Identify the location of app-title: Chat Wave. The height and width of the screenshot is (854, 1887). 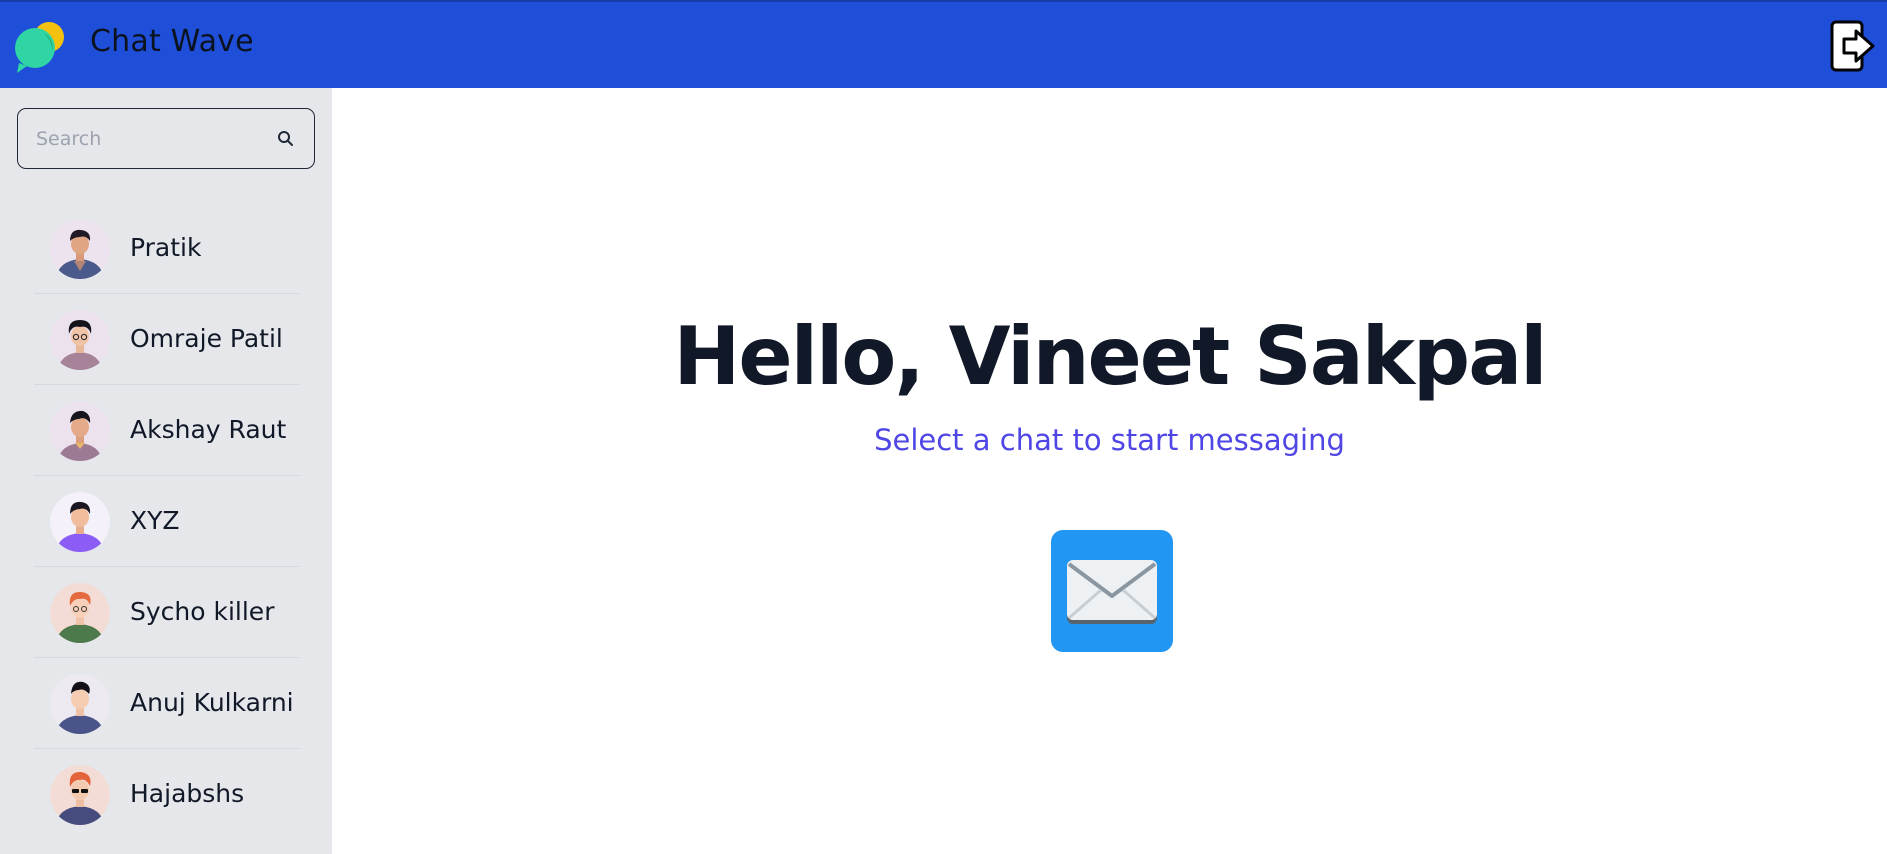
(172, 41).